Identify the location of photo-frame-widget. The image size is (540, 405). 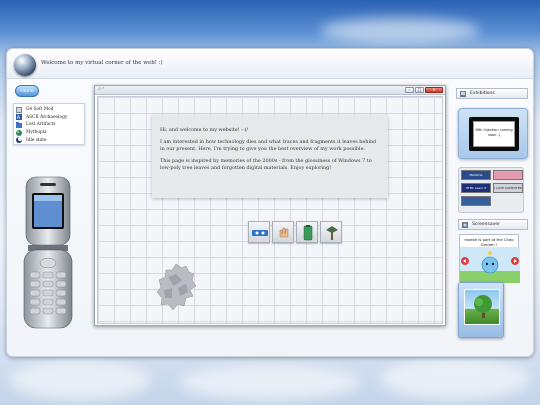
(481, 310).